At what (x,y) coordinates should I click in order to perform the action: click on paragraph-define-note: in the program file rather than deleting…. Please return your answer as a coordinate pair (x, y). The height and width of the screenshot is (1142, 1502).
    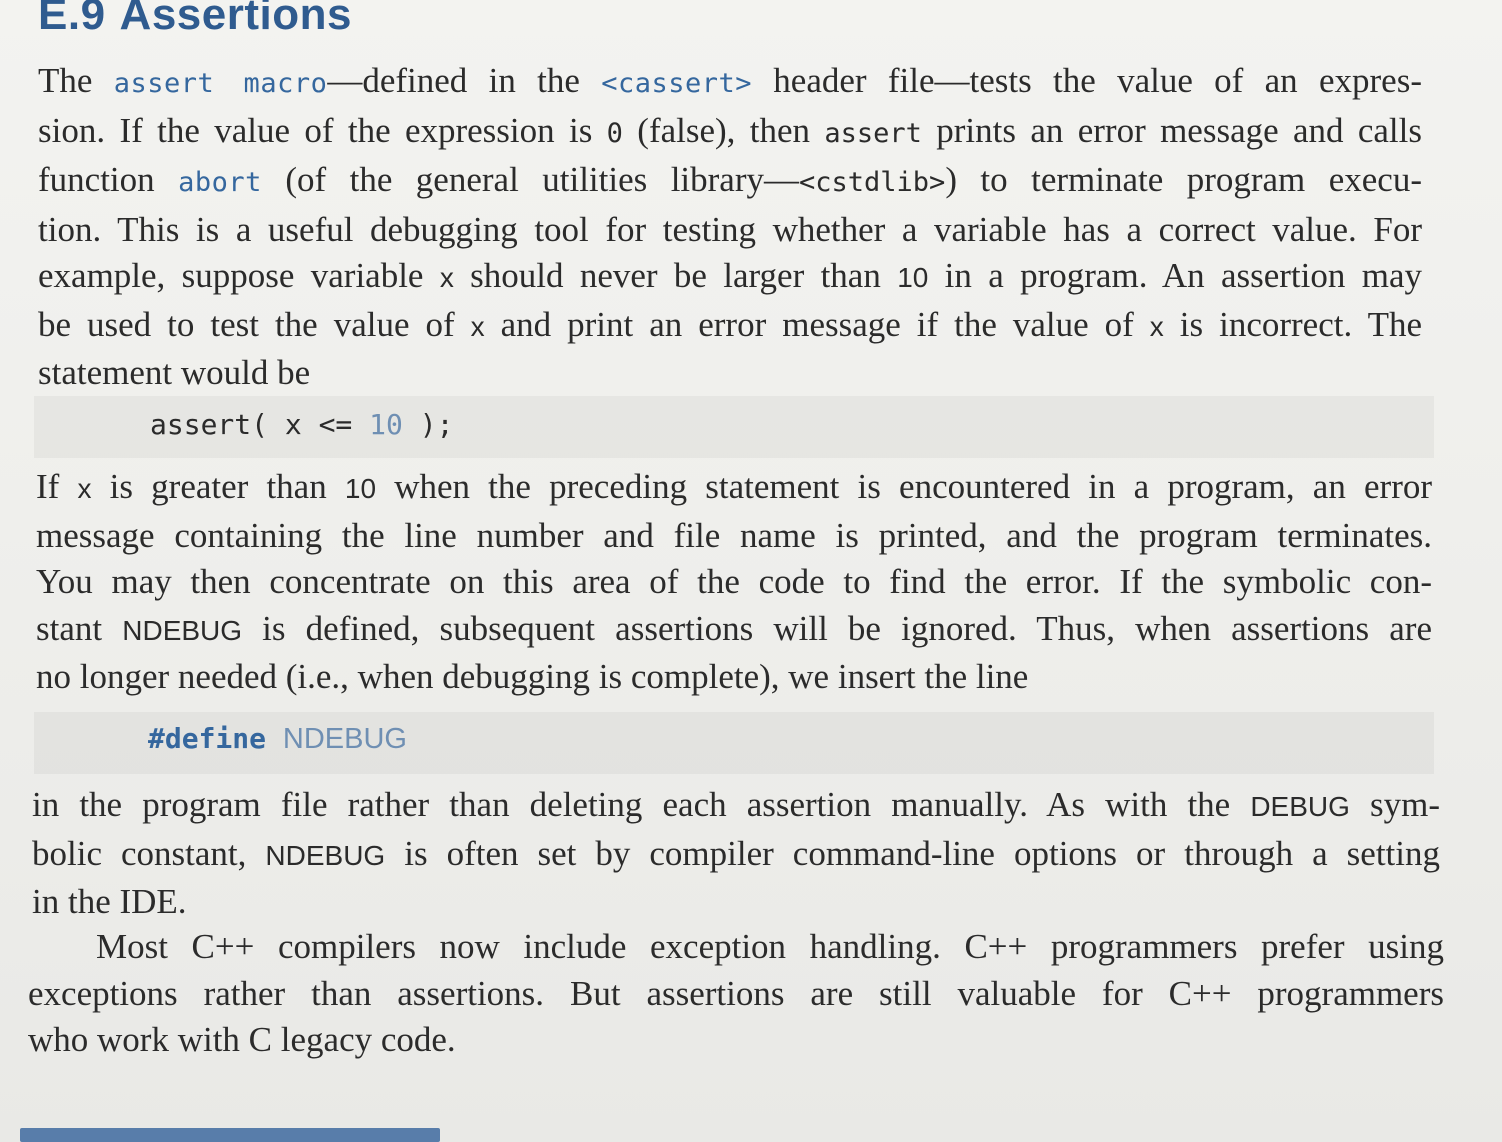
    Looking at the image, I should click on (736, 854).